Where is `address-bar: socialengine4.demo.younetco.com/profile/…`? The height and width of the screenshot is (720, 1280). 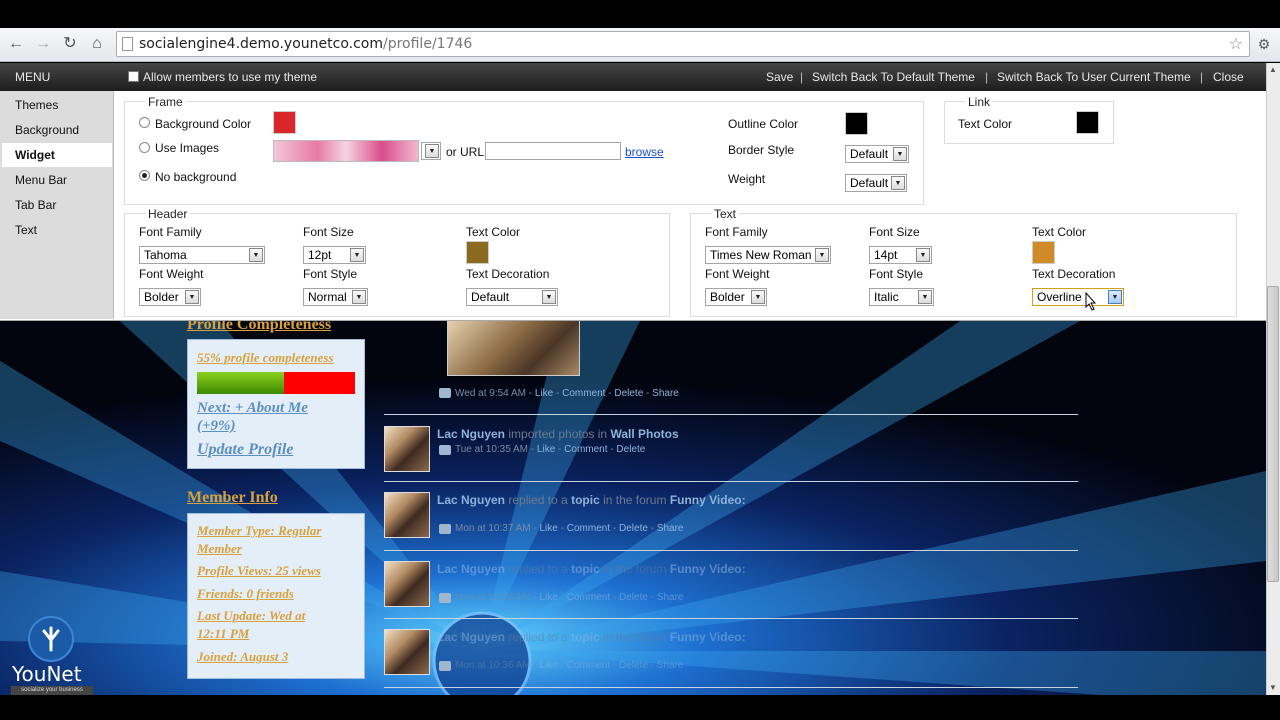
address-bar: socialengine4.demo.younetco.com/profile/… is located at coordinates (683, 44).